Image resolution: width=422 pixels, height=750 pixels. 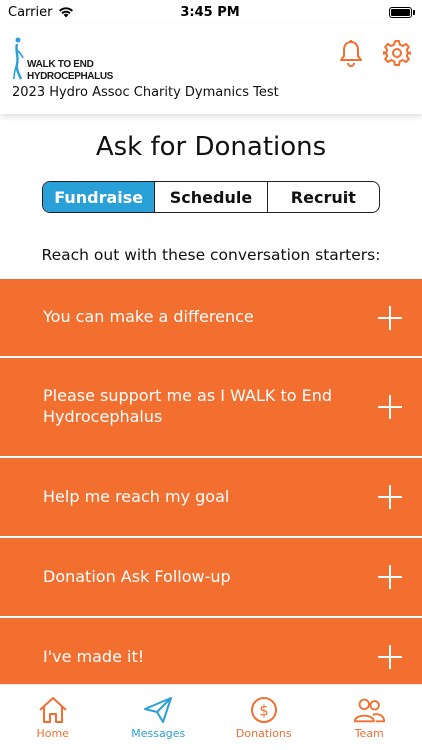 I want to click on segmented-control: Fundraise Schedule Recruit, so click(x=211, y=197).